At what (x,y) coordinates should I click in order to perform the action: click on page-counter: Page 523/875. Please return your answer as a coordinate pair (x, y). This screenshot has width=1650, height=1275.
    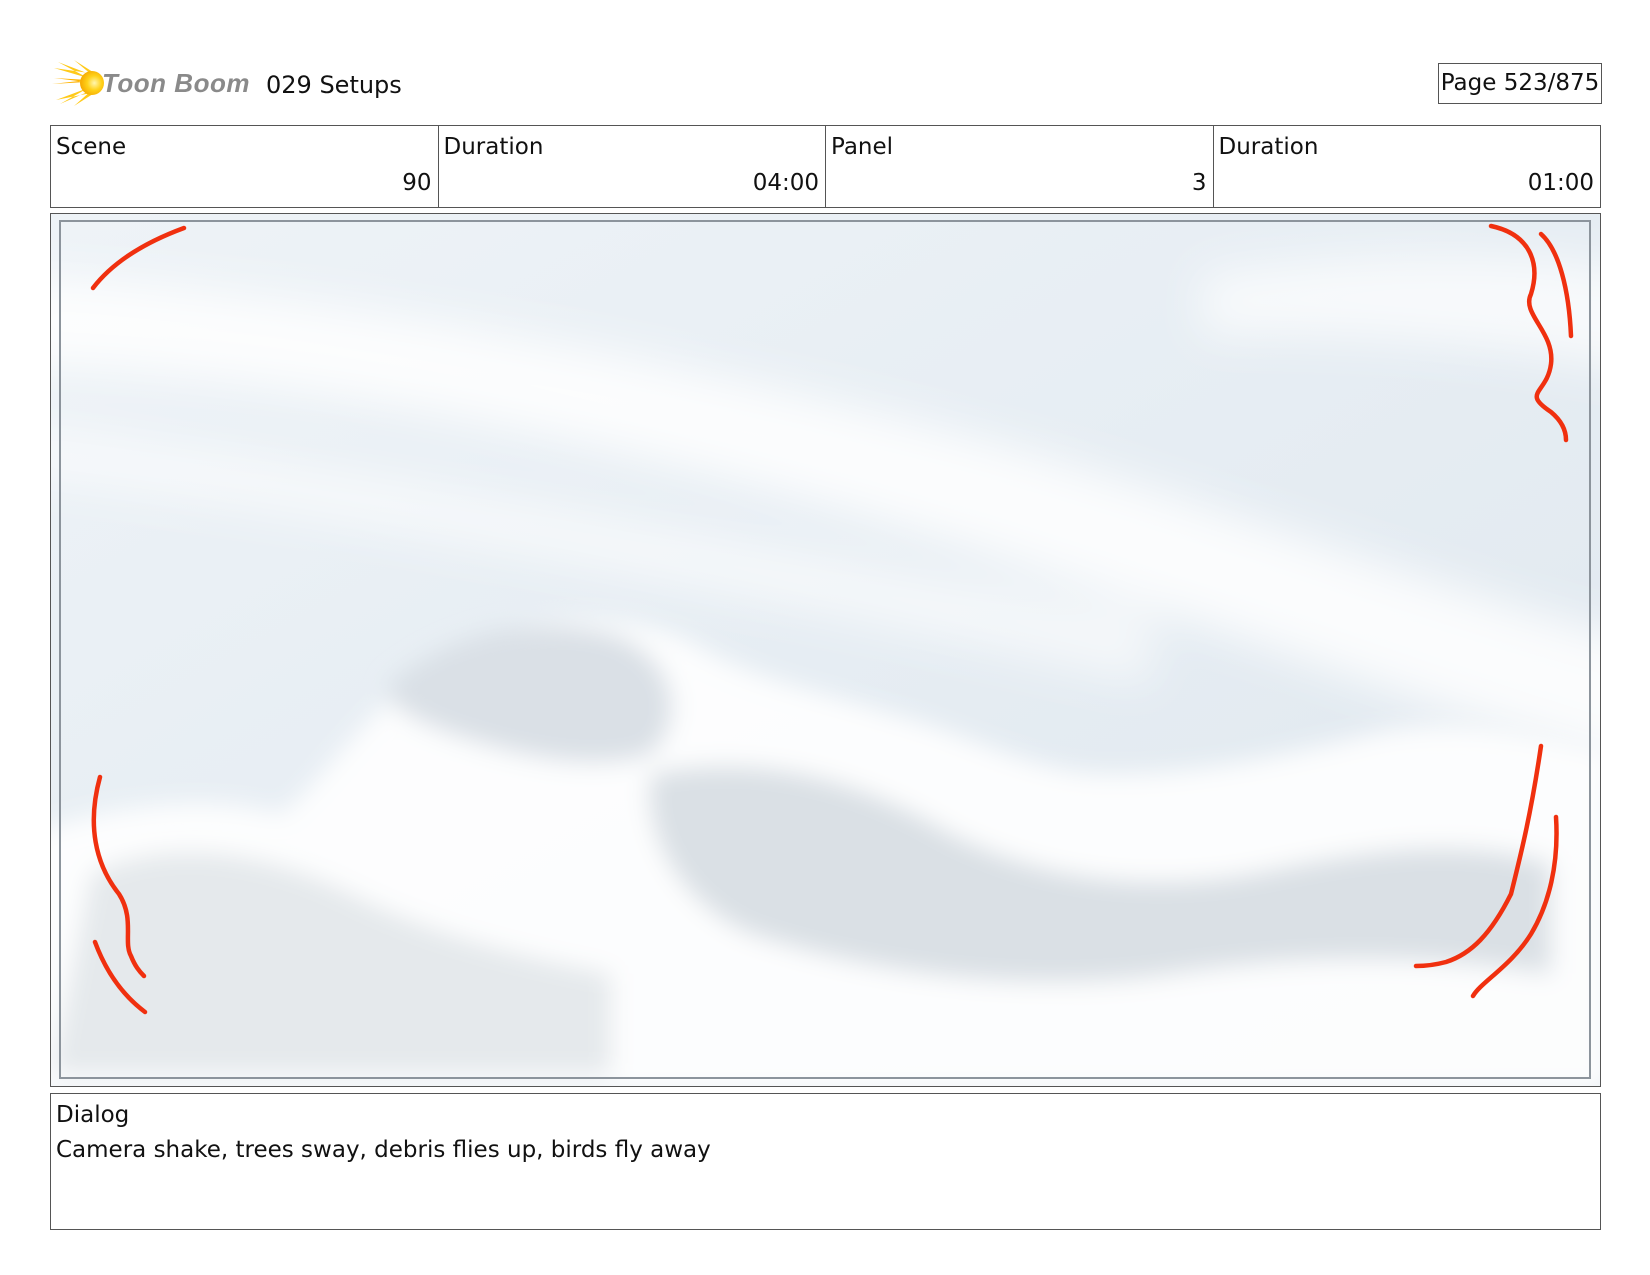
    Looking at the image, I should click on (1520, 83).